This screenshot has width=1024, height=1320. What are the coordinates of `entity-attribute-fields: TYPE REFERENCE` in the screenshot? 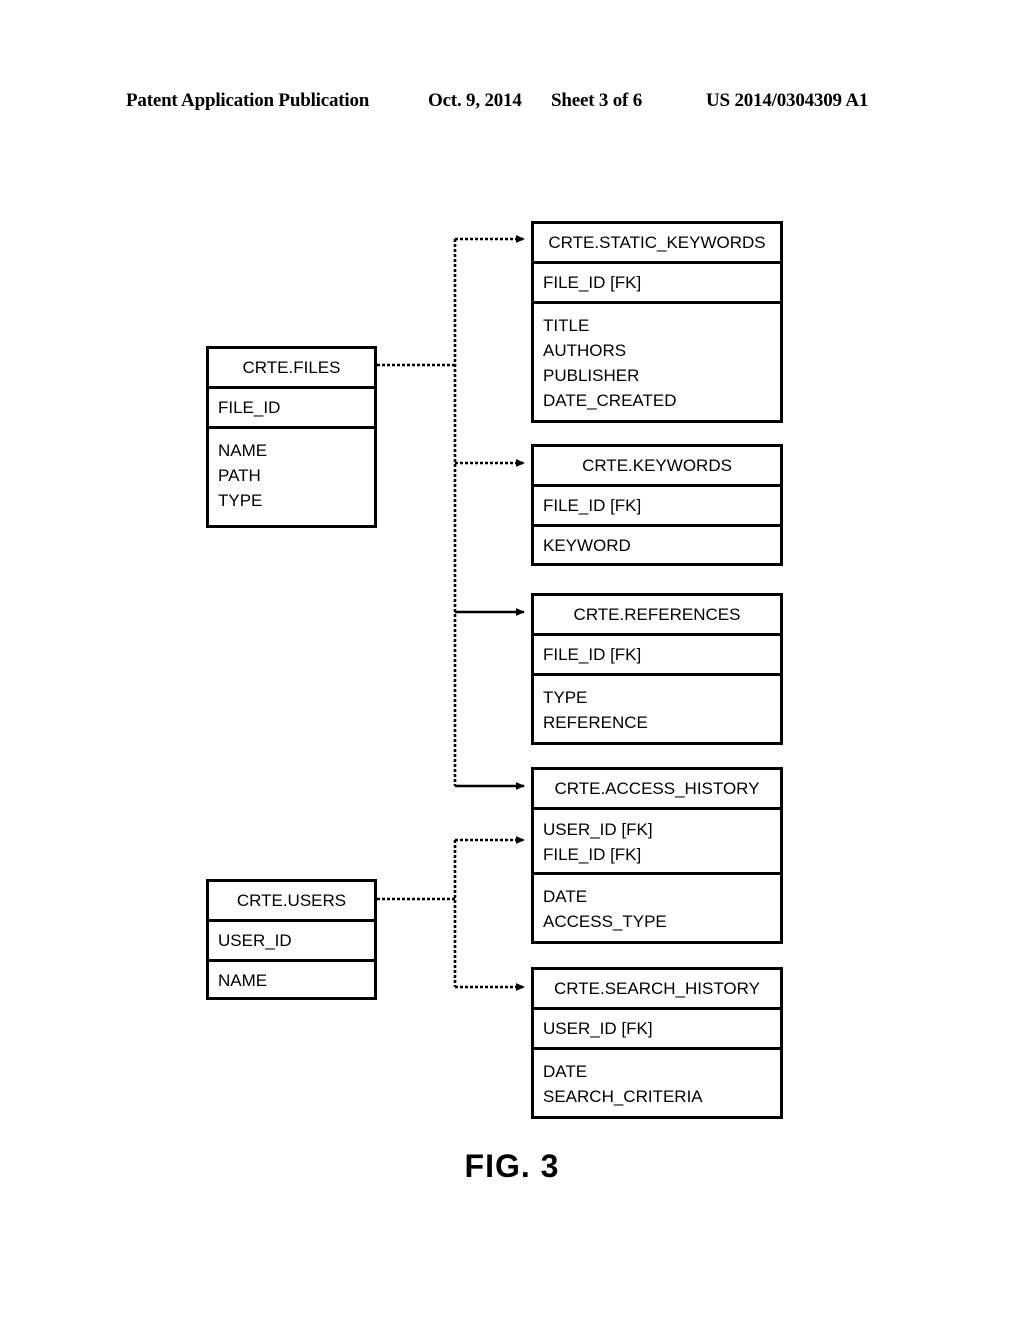 It's located at (657, 710).